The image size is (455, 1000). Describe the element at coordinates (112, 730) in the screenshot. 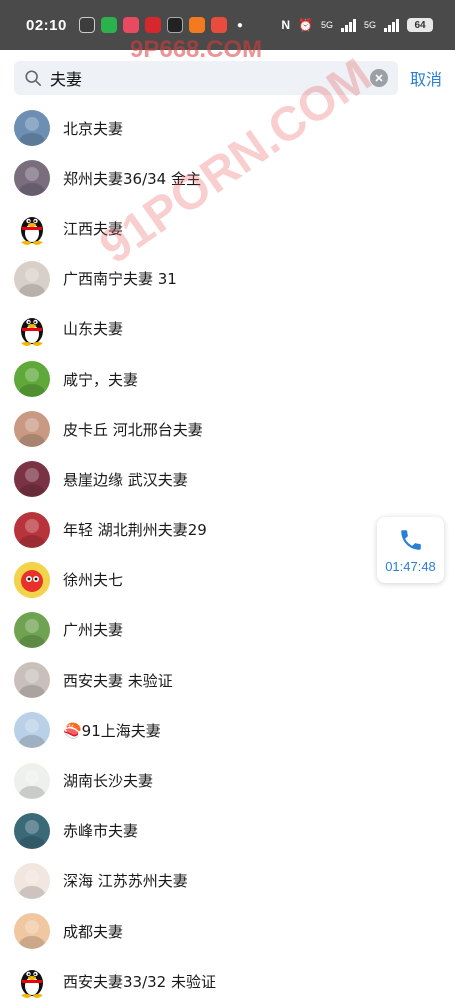

I see `list-item-name: 🍣91上海夫妻` at that location.